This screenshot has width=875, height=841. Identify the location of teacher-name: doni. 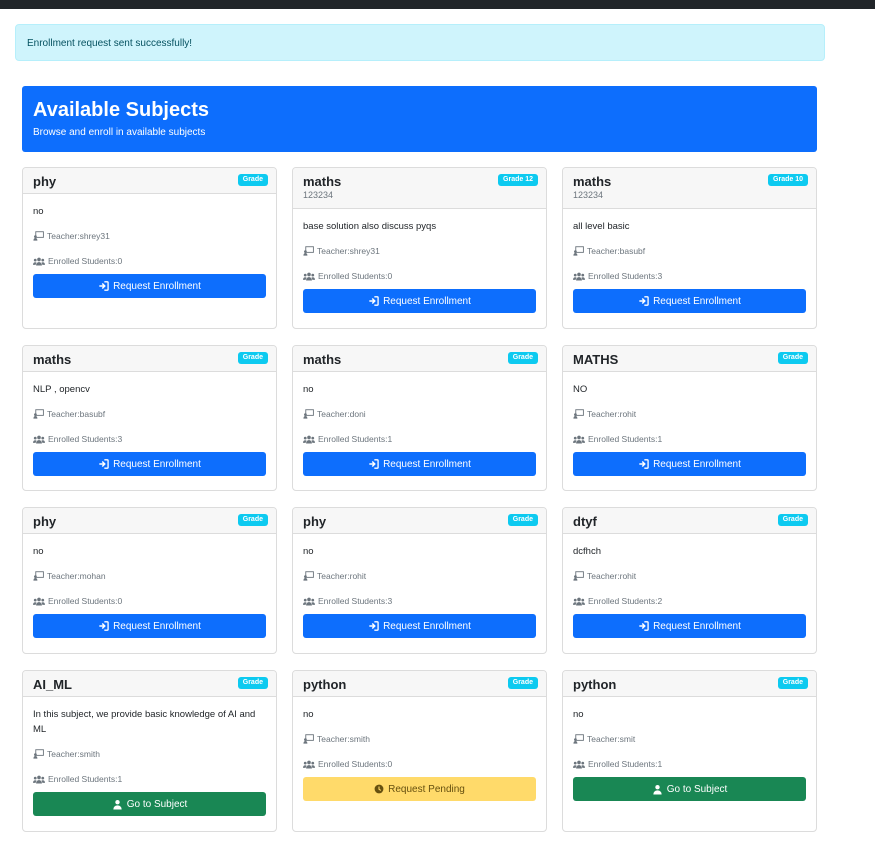
(357, 414).